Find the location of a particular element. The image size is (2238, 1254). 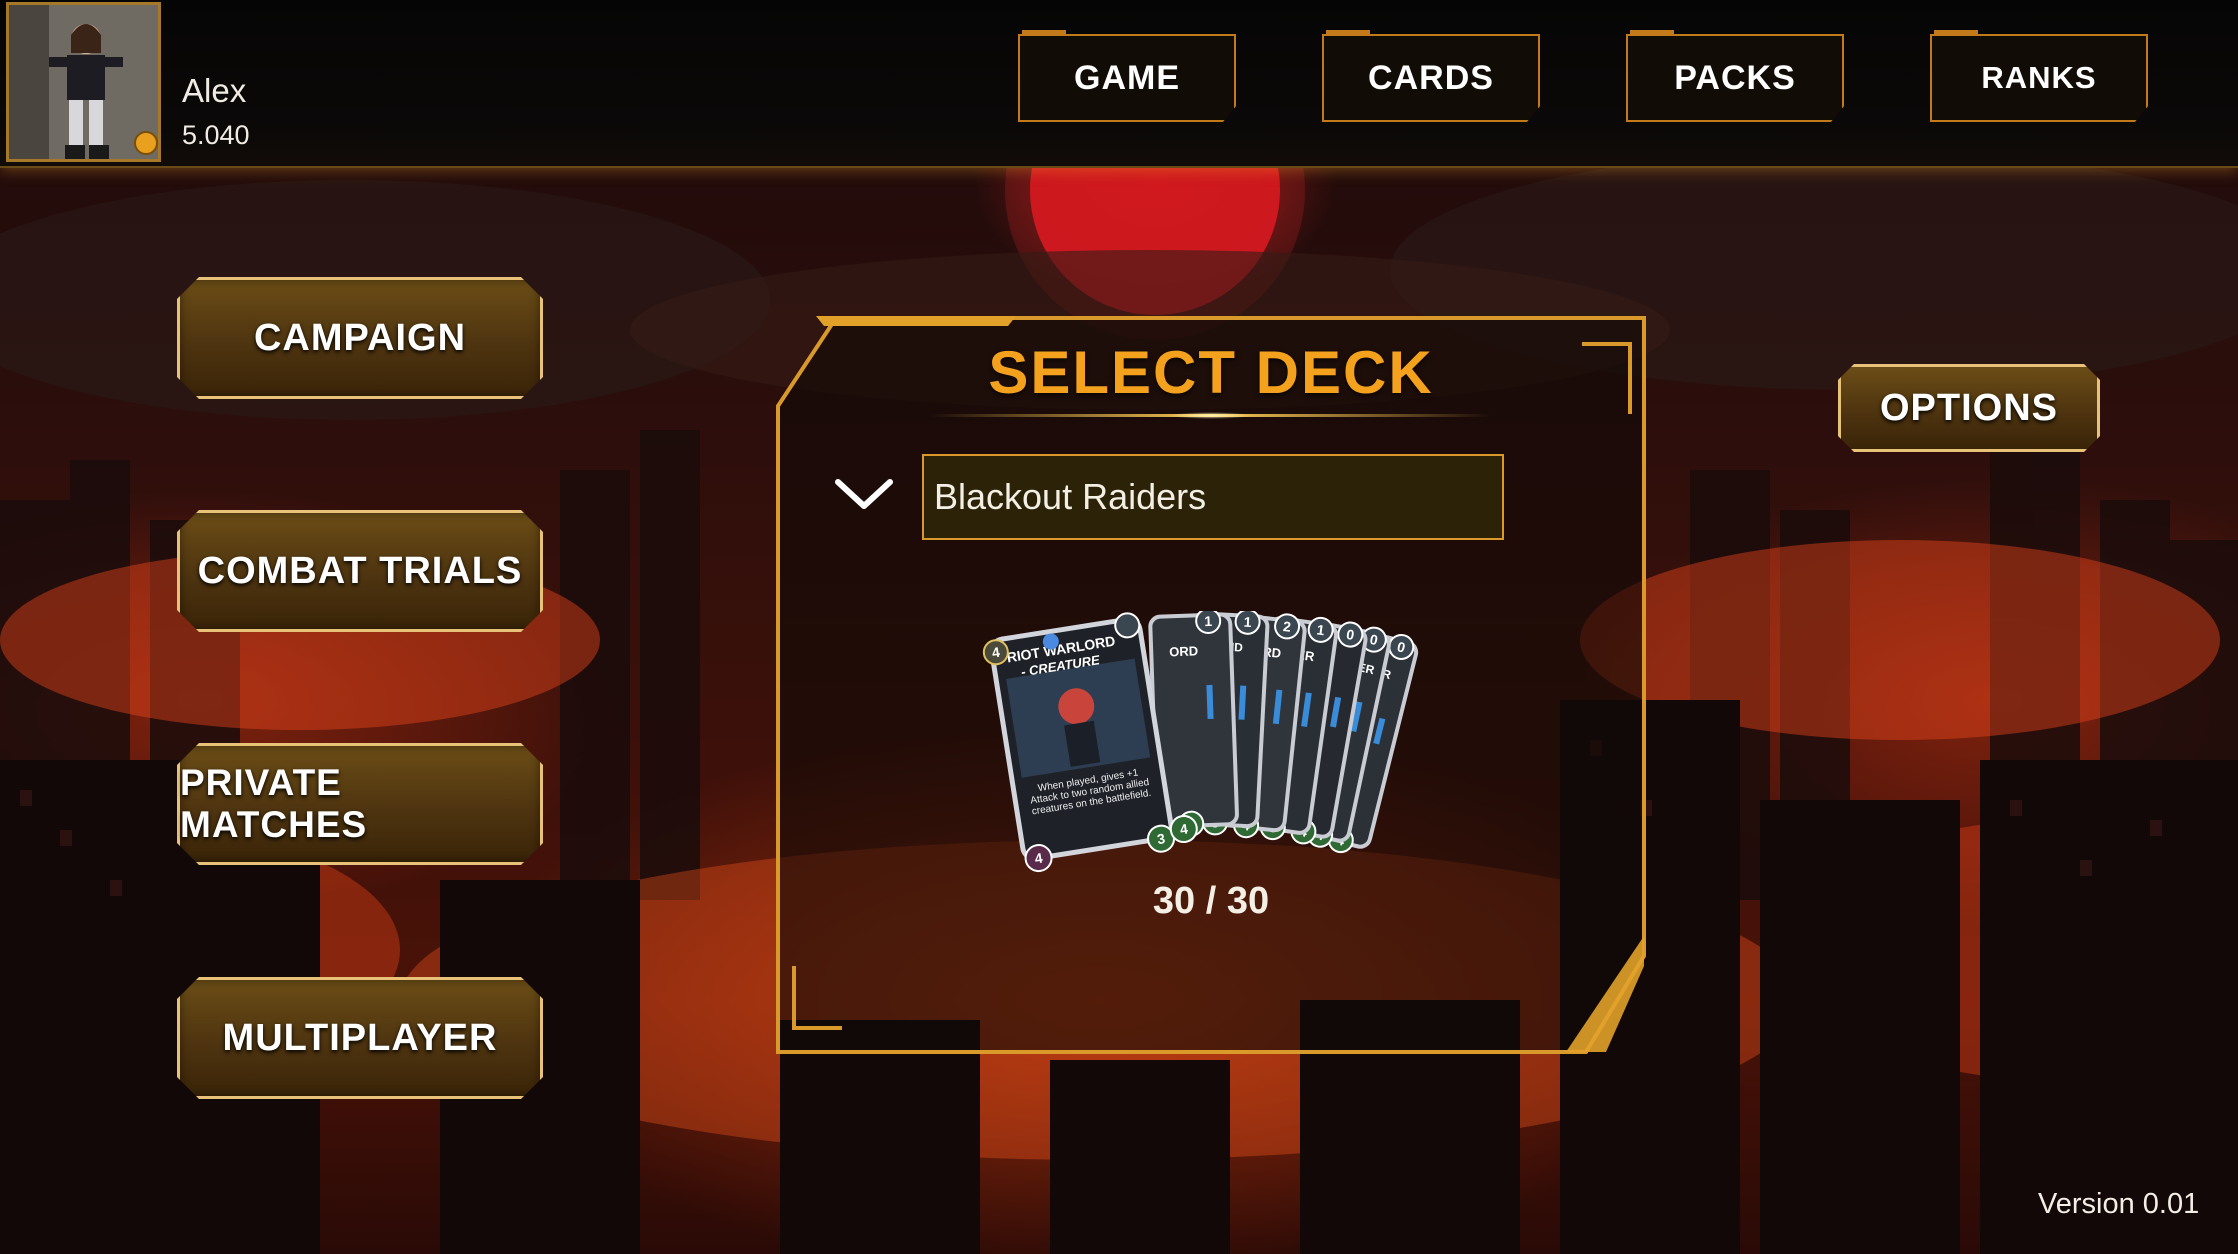

multiplayer-button: MULTIPLAYER is located at coordinates (360, 1038).